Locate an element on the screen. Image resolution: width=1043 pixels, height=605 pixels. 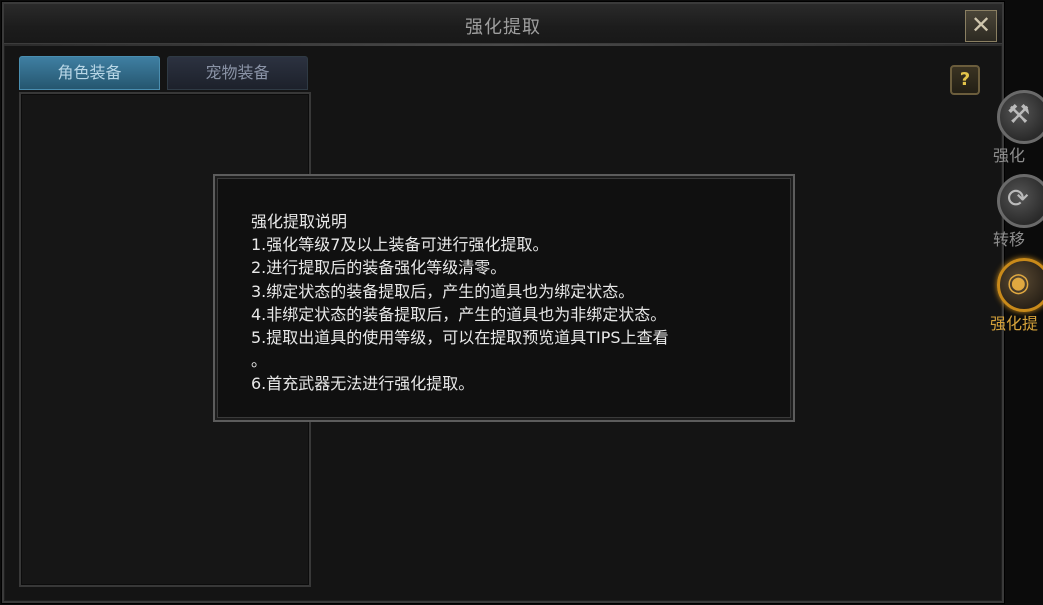
side-tab-transfer: ⟳ 转移 is located at coordinates (1014, 206).